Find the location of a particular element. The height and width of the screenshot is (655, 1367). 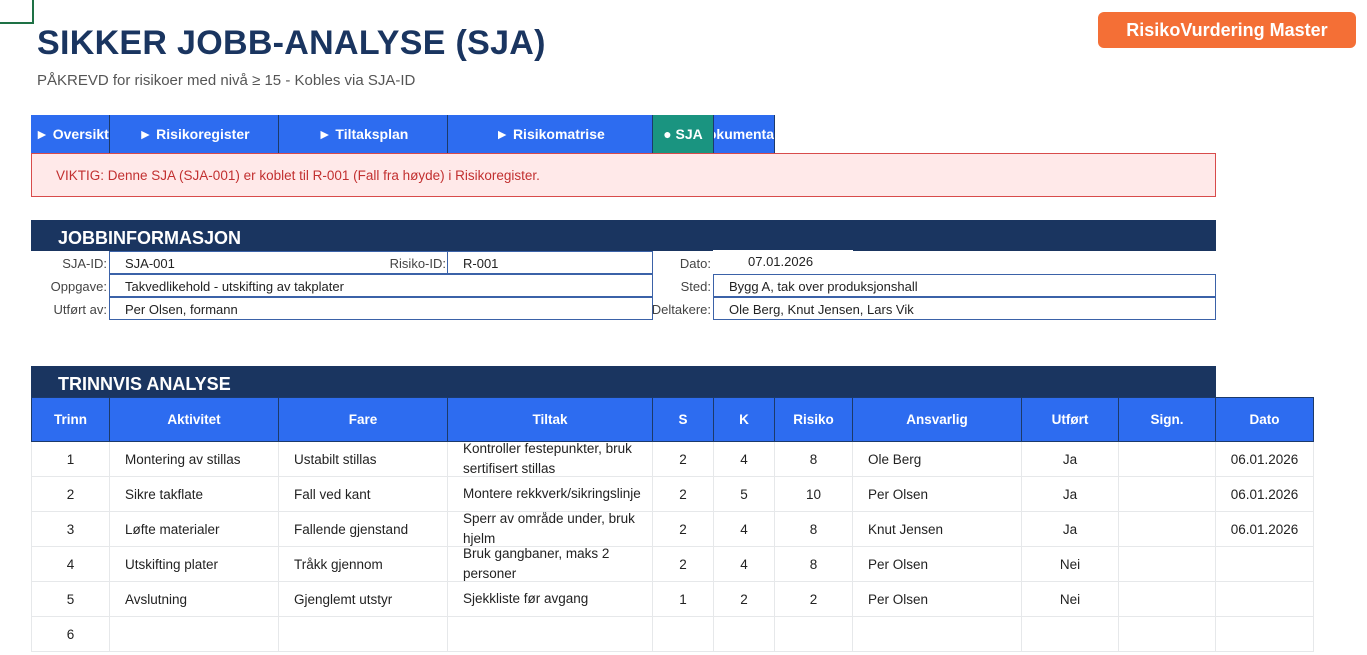

cell-risk: 10 is located at coordinates (813, 494).